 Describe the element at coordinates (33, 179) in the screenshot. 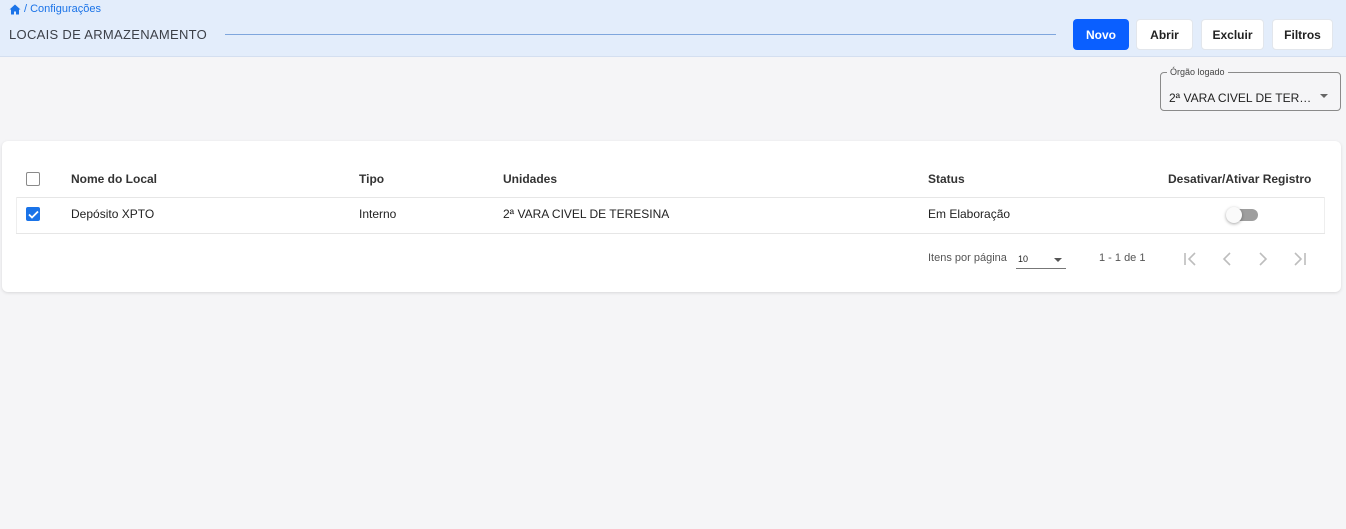

I see `select-all-checkbox` at that location.